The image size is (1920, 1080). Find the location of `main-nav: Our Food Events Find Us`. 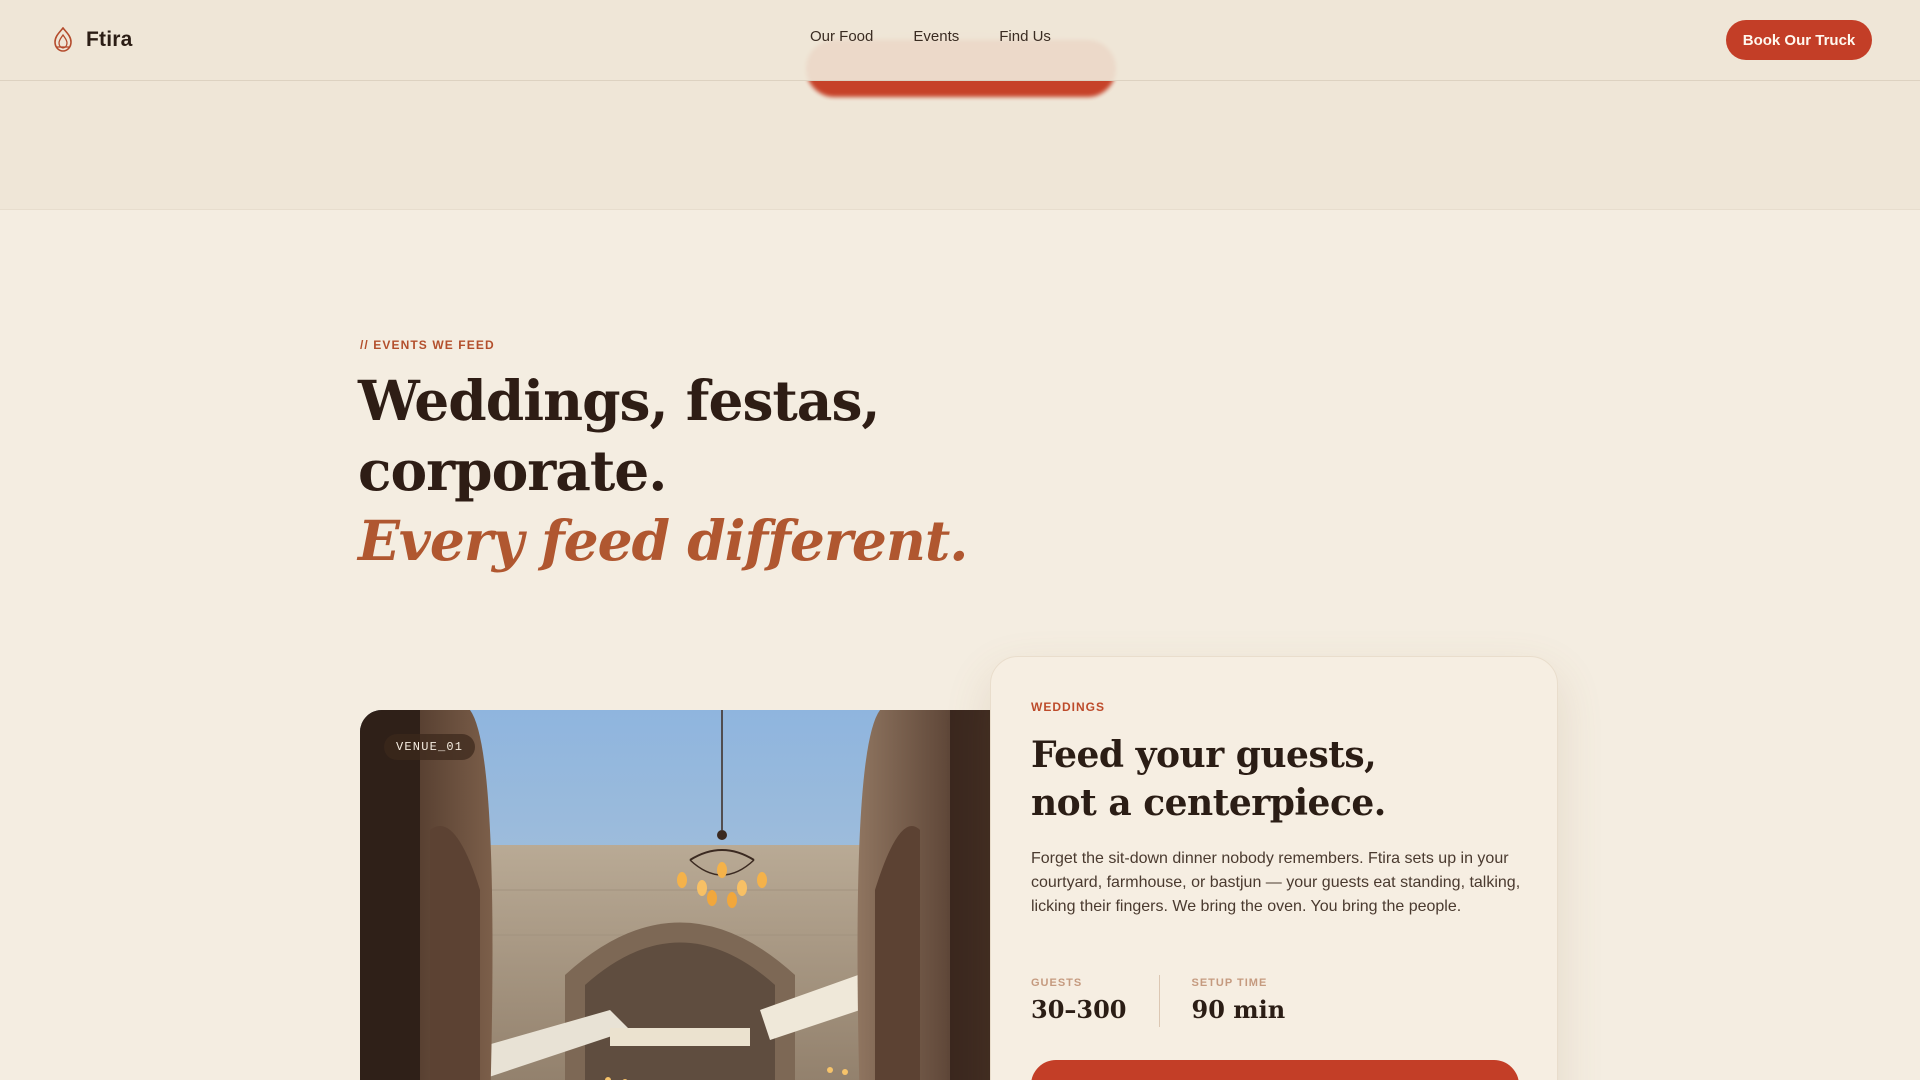

main-nav: Our Food Events Find Us is located at coordinates (930, 36).